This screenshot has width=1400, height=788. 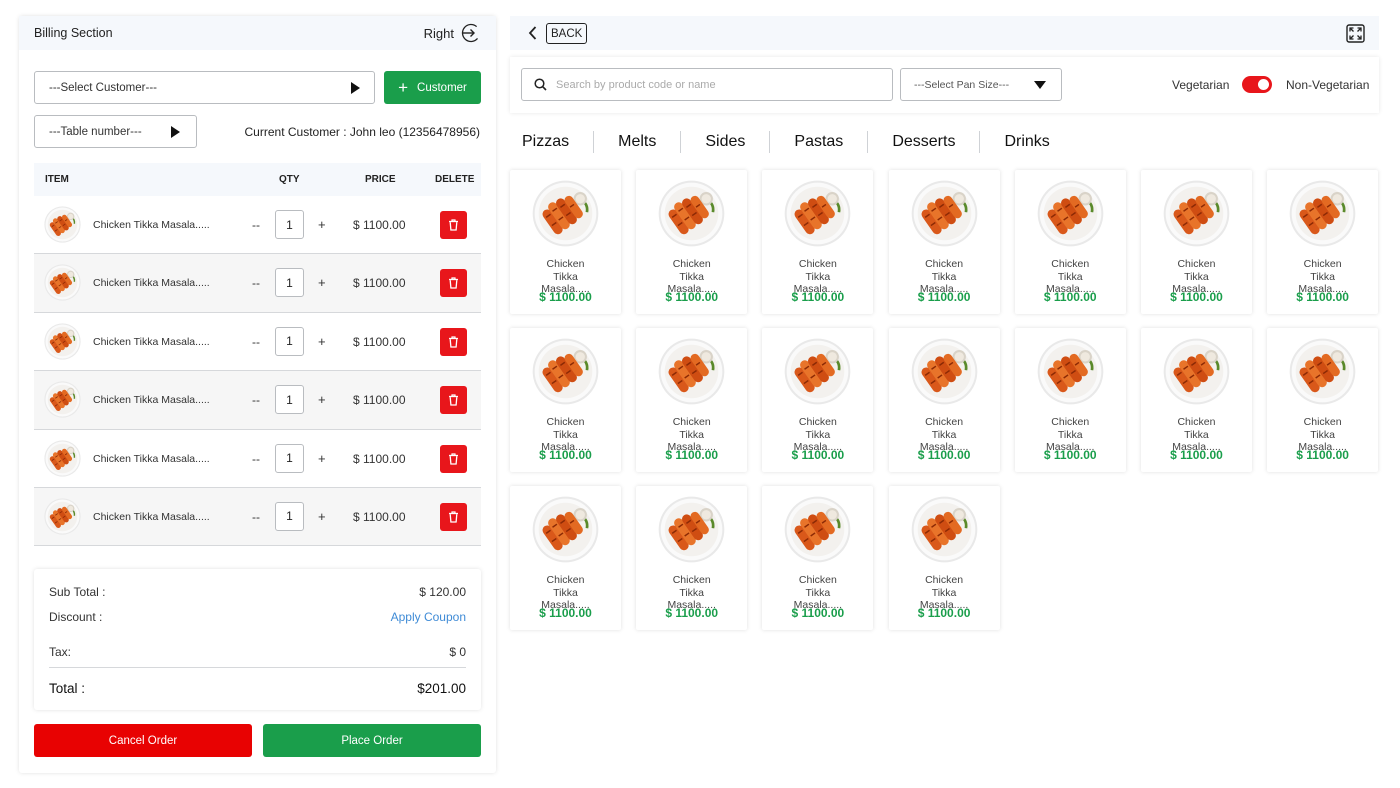 What do you see at coordinates (62, 224) in the screenshot?
I see `item-thumbnail` at bounding box center [62, 224].